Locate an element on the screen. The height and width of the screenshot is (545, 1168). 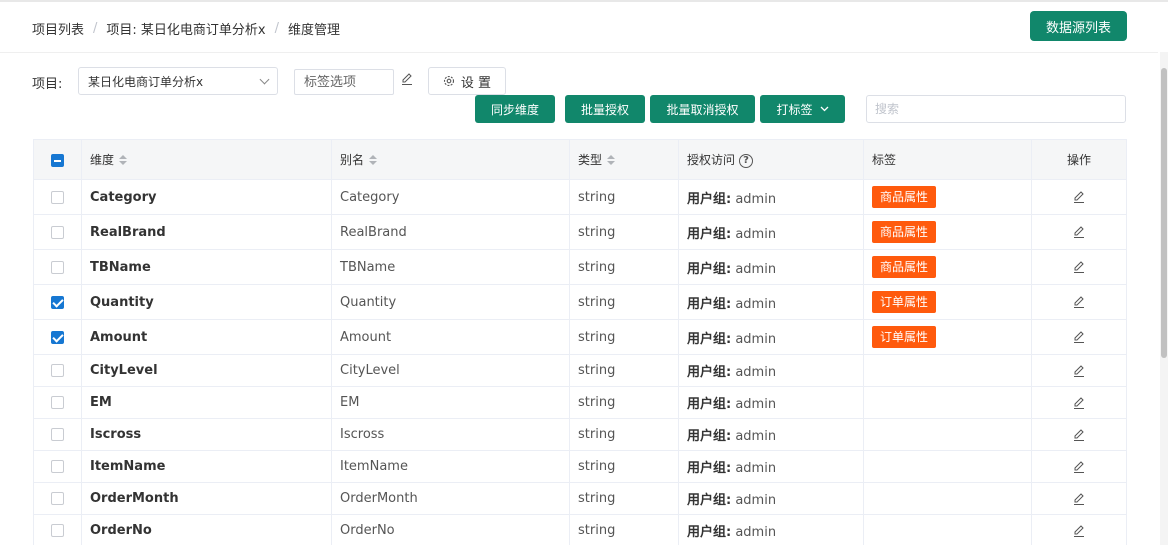
sync-dimensions-button: 同步维度 is located at coordinates (515, 109).